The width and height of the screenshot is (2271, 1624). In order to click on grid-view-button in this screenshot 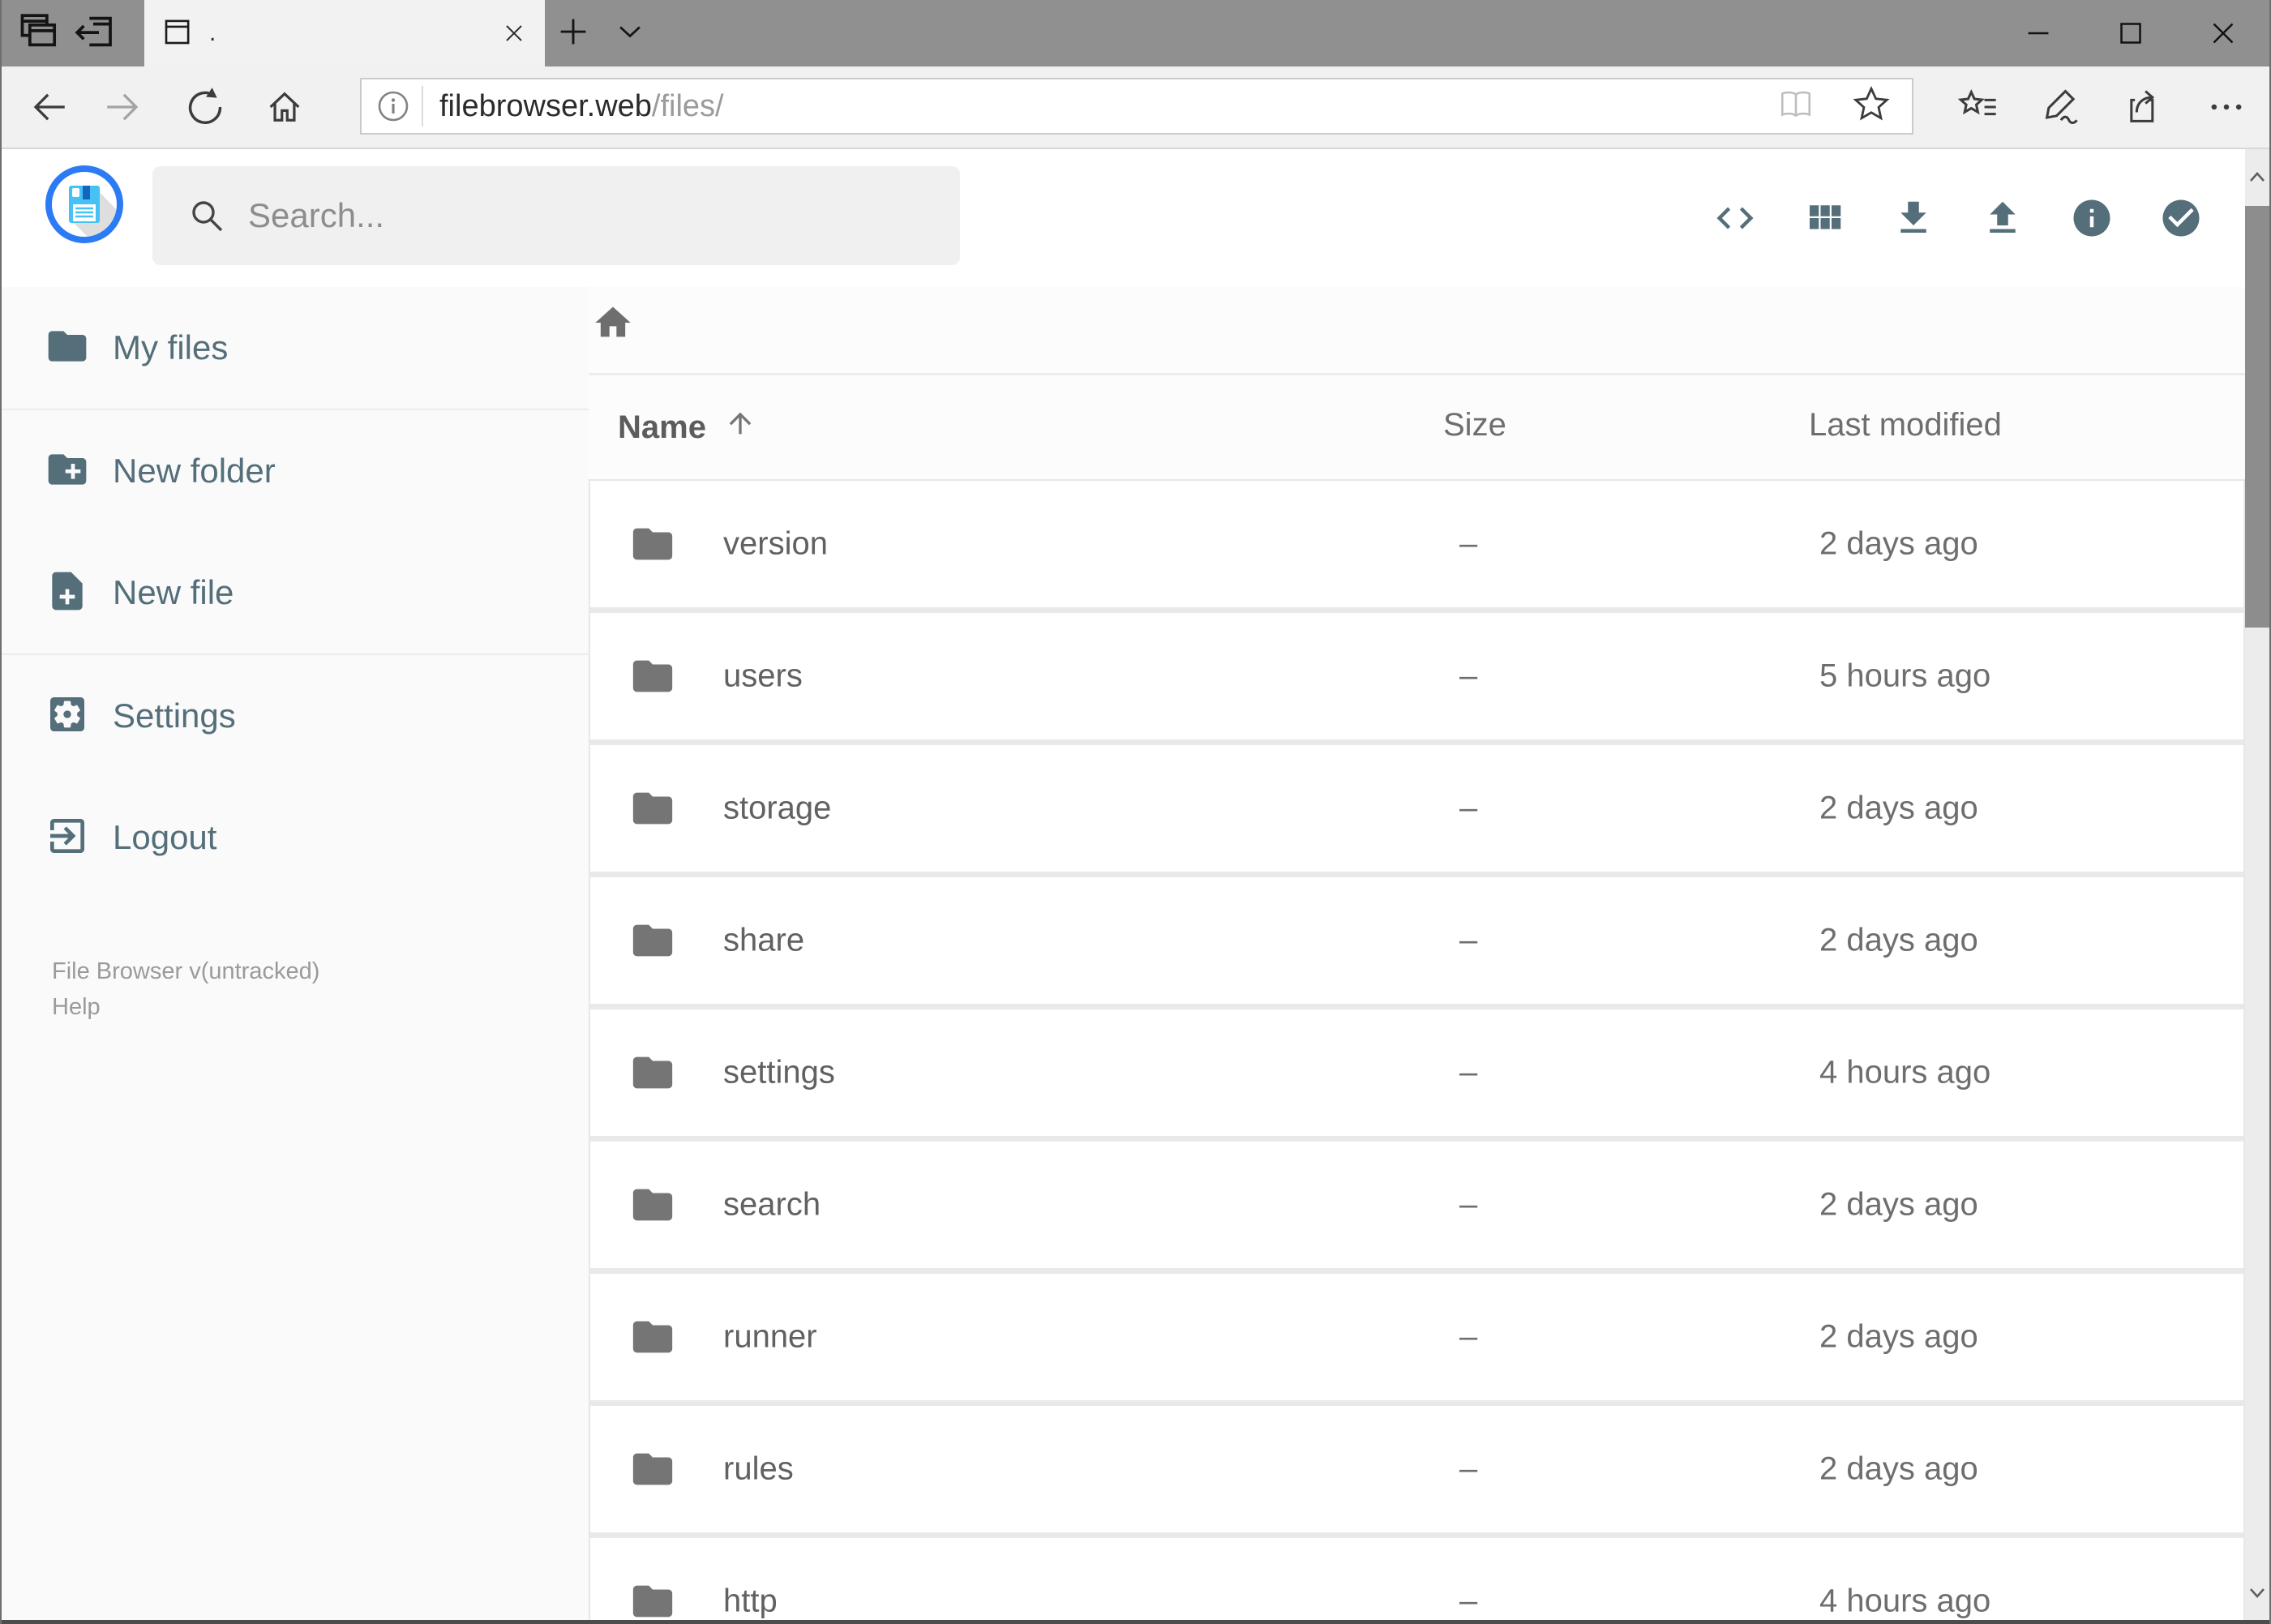, I will do `click(1825, 218)`.